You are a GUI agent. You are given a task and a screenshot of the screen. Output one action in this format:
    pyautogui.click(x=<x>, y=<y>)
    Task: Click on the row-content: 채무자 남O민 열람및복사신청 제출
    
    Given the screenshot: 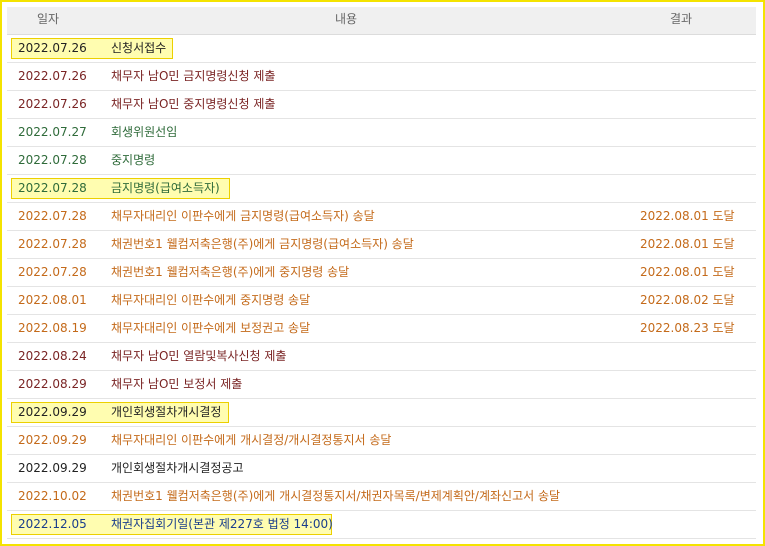 What is the action you would take?
    pyautogui.click(x=199, y=356)
    